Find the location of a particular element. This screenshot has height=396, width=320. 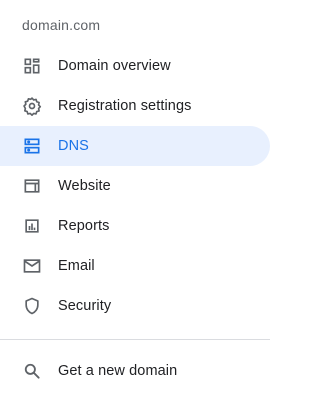

dns-icon is located at coordinates (32, 146).